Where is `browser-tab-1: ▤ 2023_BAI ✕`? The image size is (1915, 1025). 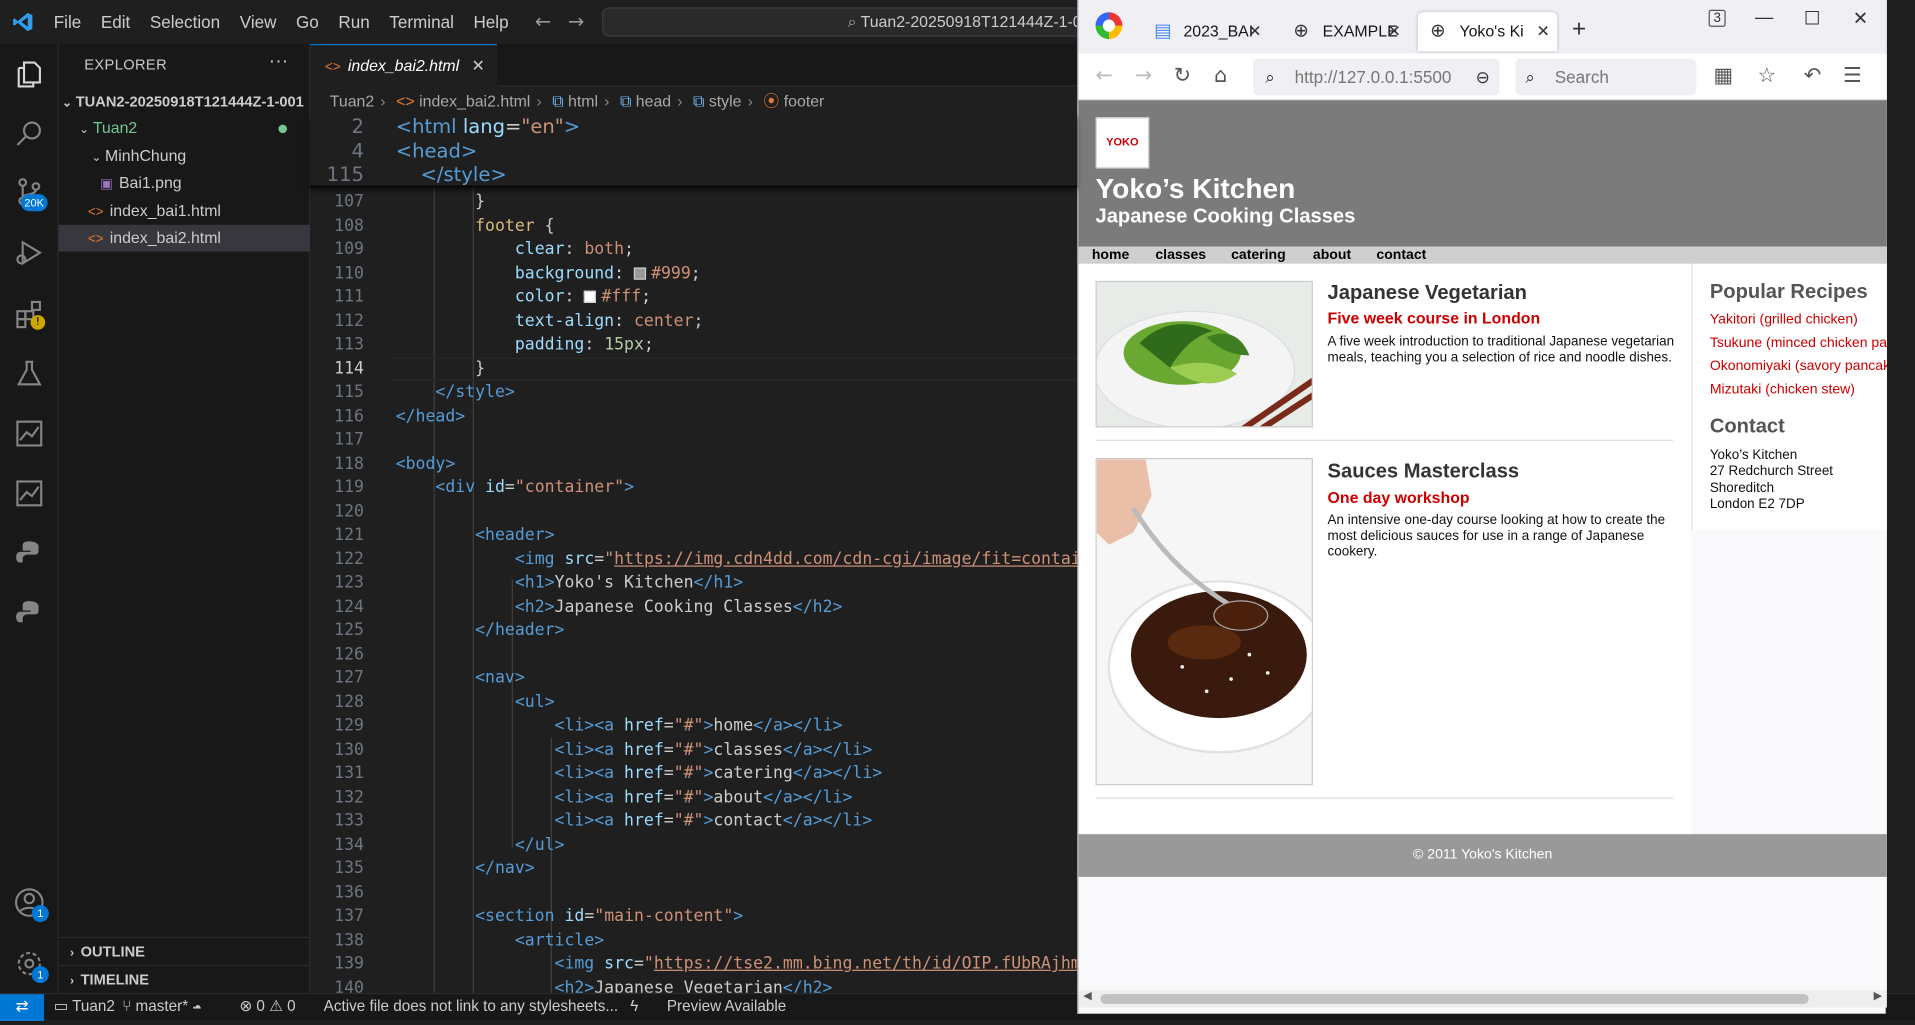 browser-tab-1: ▤ 2023_BAI ✕ is located at coordinates (1205, 31).